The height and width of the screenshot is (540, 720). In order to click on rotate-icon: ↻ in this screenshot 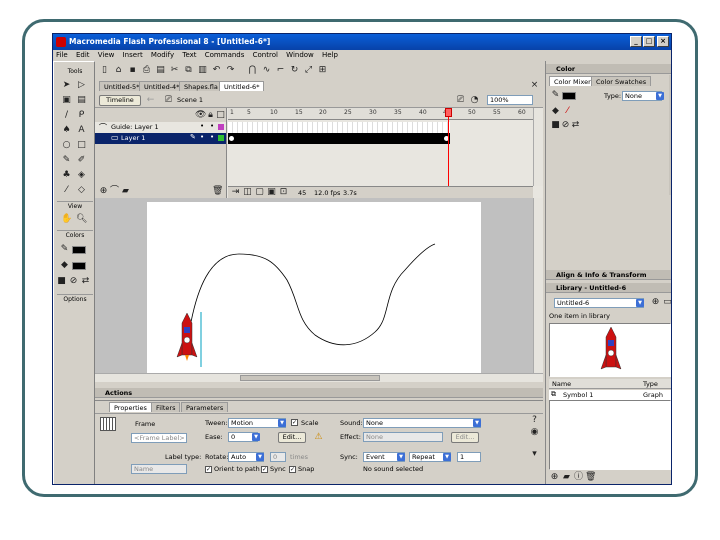, I will do `click(294, 70)`.